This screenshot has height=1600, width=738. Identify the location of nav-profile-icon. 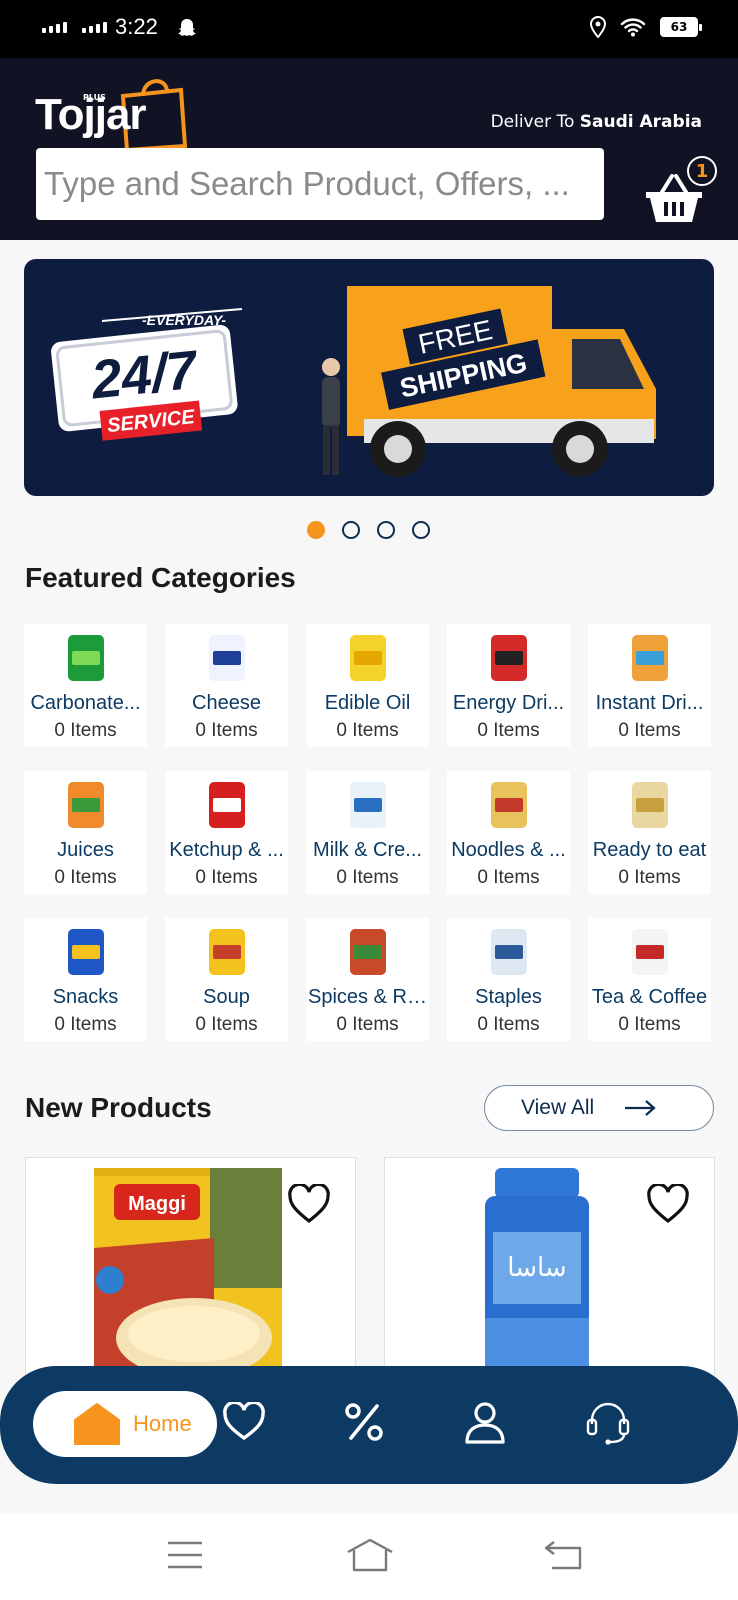
(485, 1422).